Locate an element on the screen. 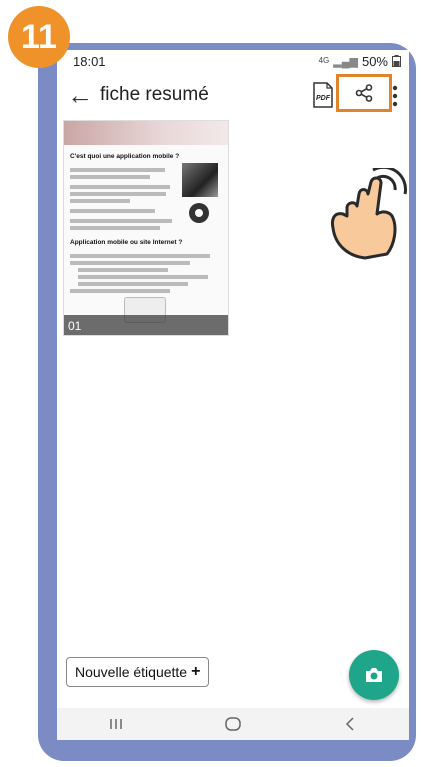  status-indicators: 4G ▂▄▆ 50% is located at coordinates (360, 61).